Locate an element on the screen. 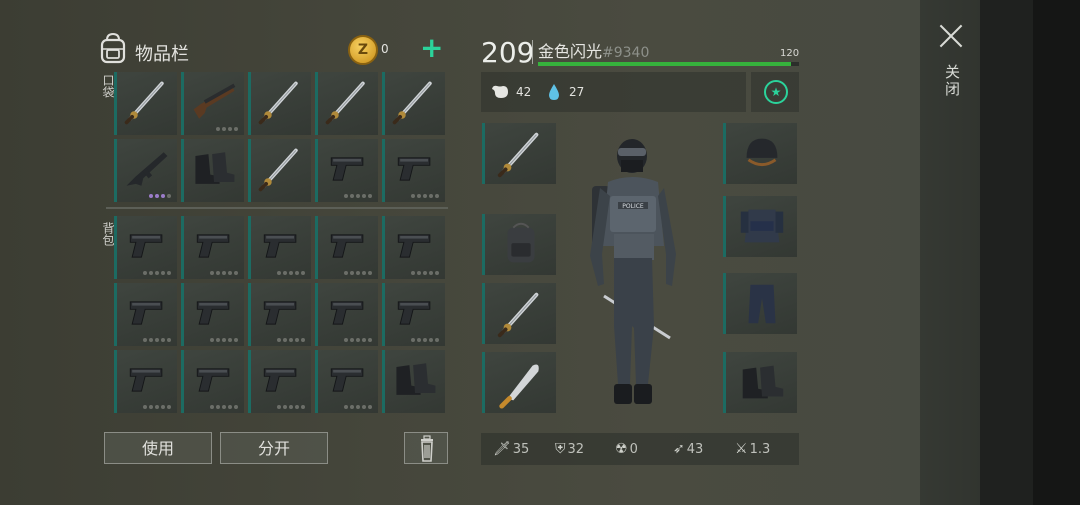 The width and height of the screenshot is (1080, 505). stat-defense-value: 32 is located at coordinates (576, 449).